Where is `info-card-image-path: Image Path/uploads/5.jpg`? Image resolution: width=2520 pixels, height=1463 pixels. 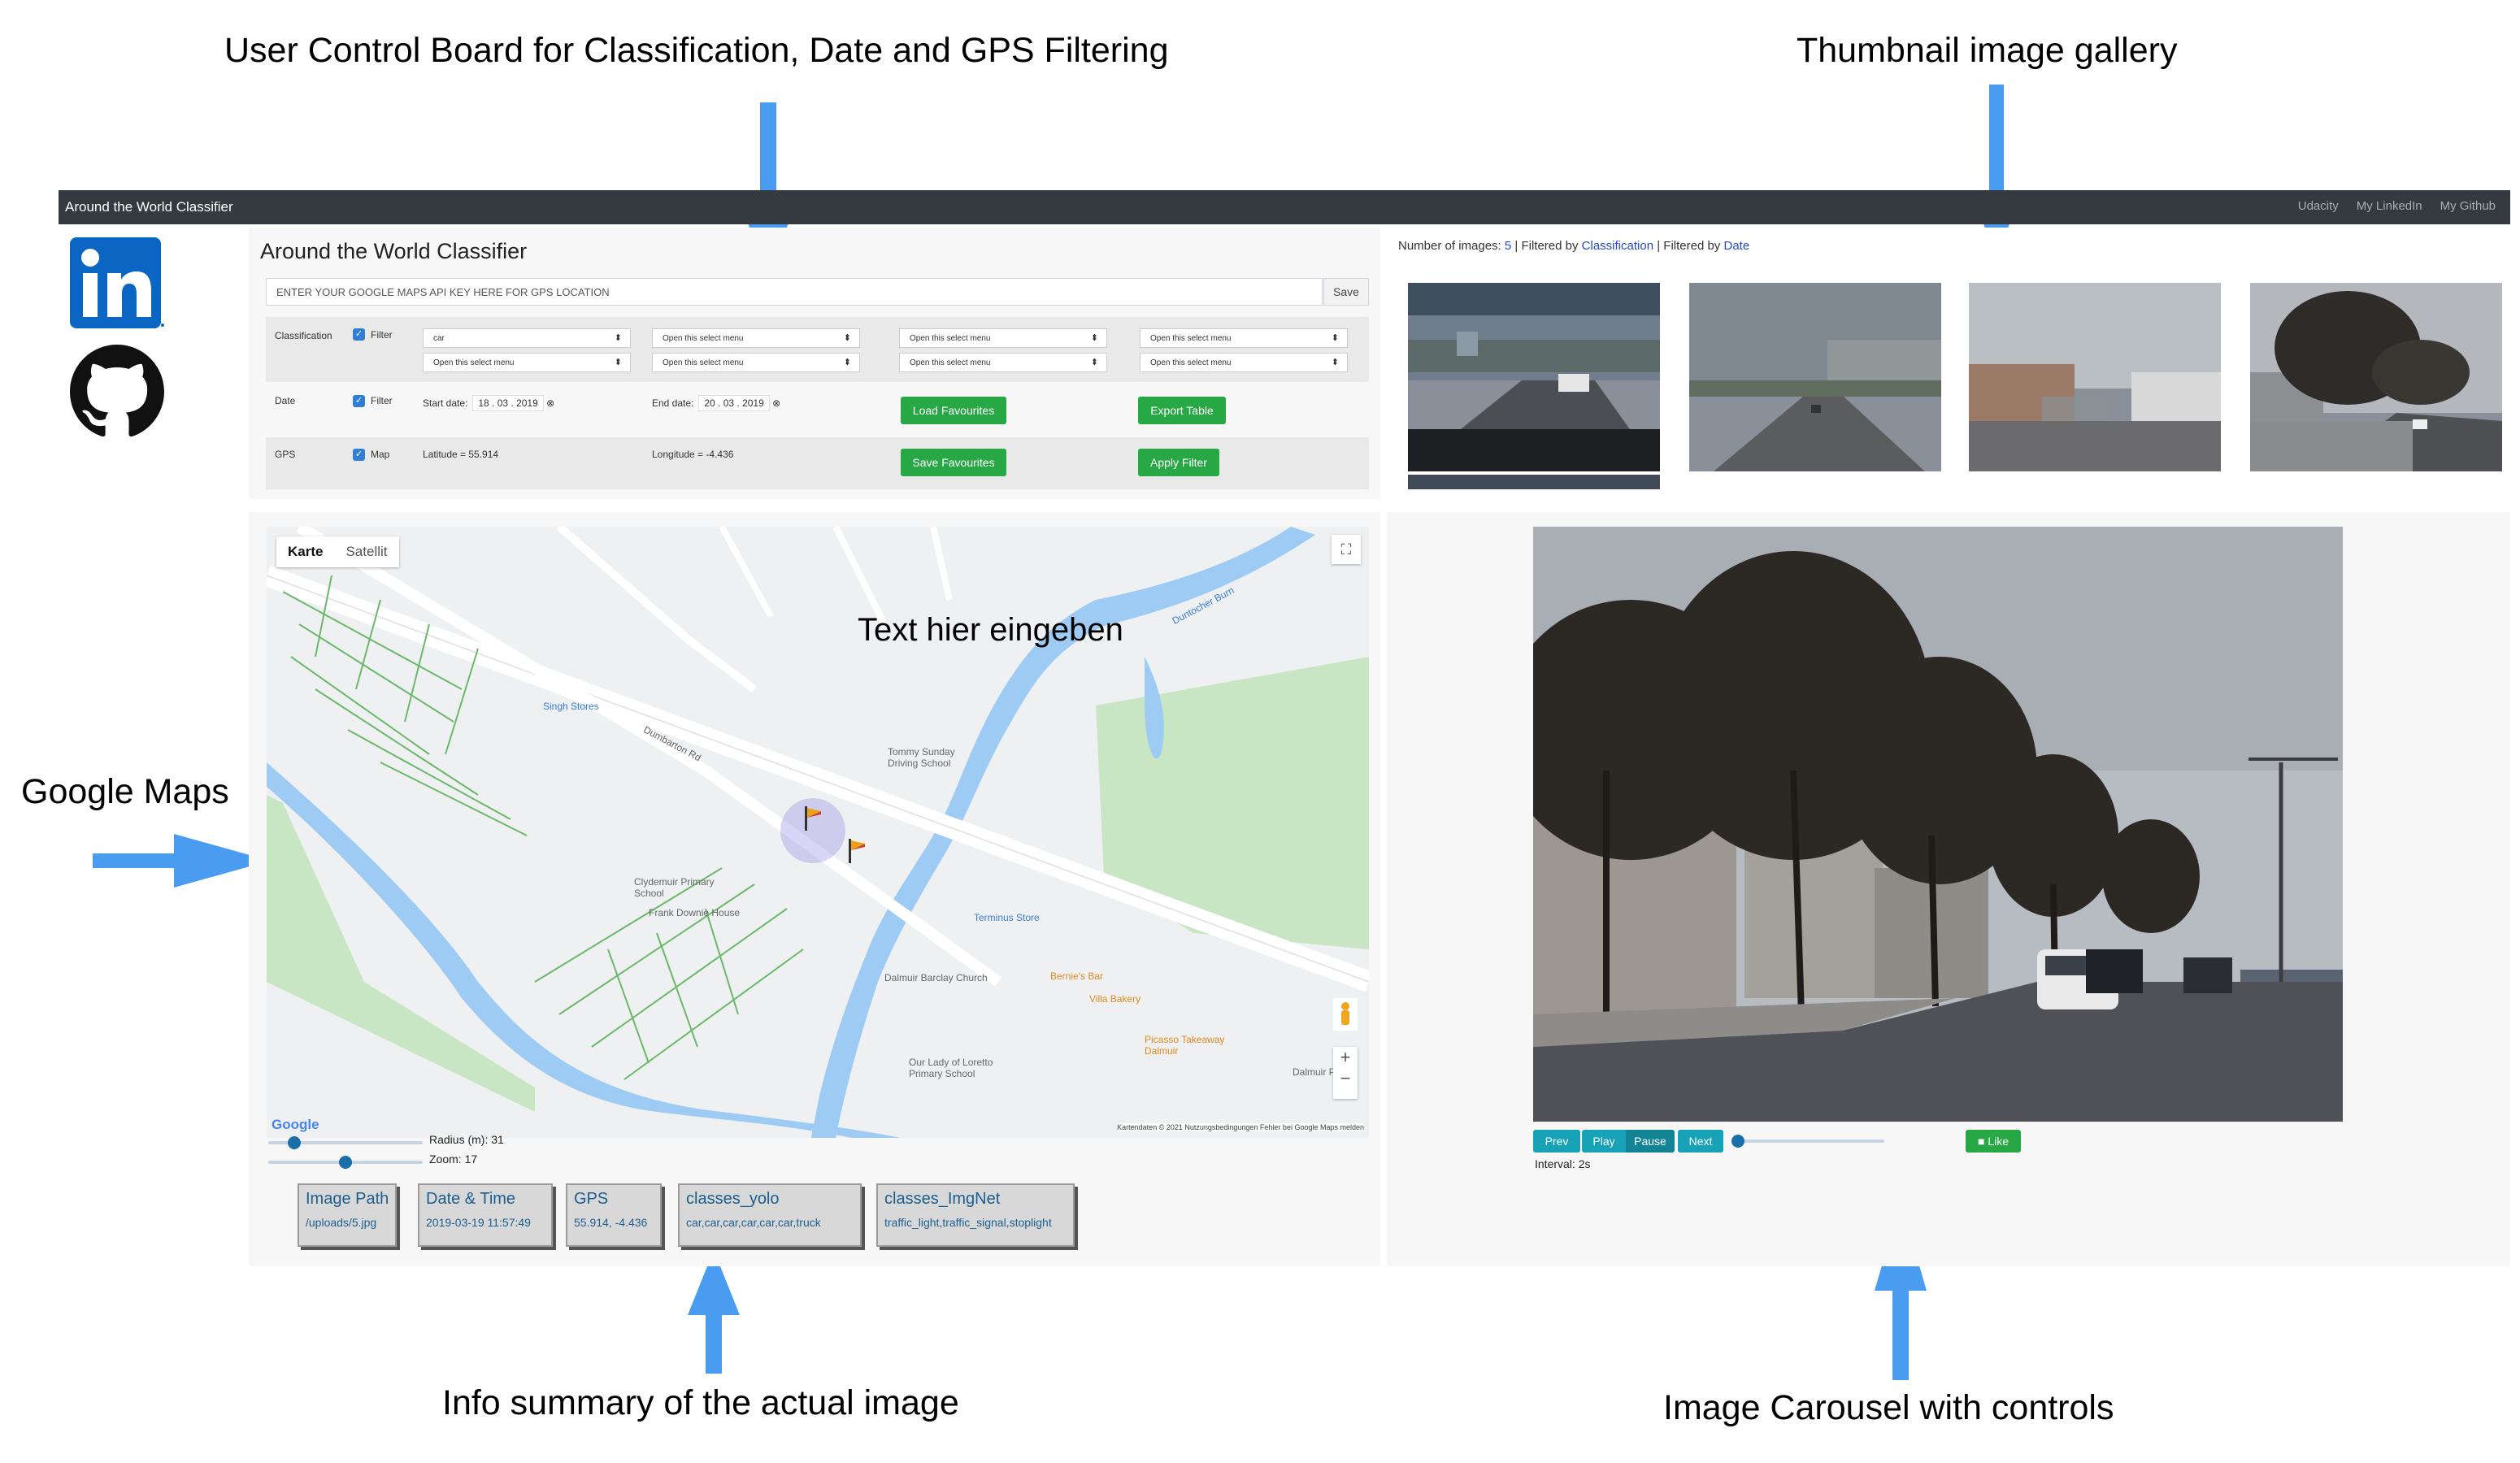 info-card-image-path: Image Path/uploads/5.jpg is located at coordinates (347, 1215).